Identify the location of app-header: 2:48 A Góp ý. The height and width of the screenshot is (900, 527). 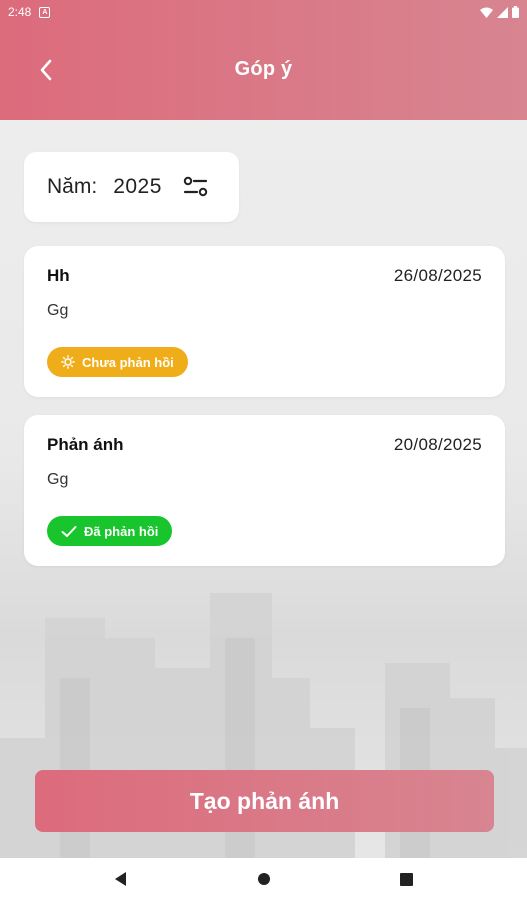
(263, 60).